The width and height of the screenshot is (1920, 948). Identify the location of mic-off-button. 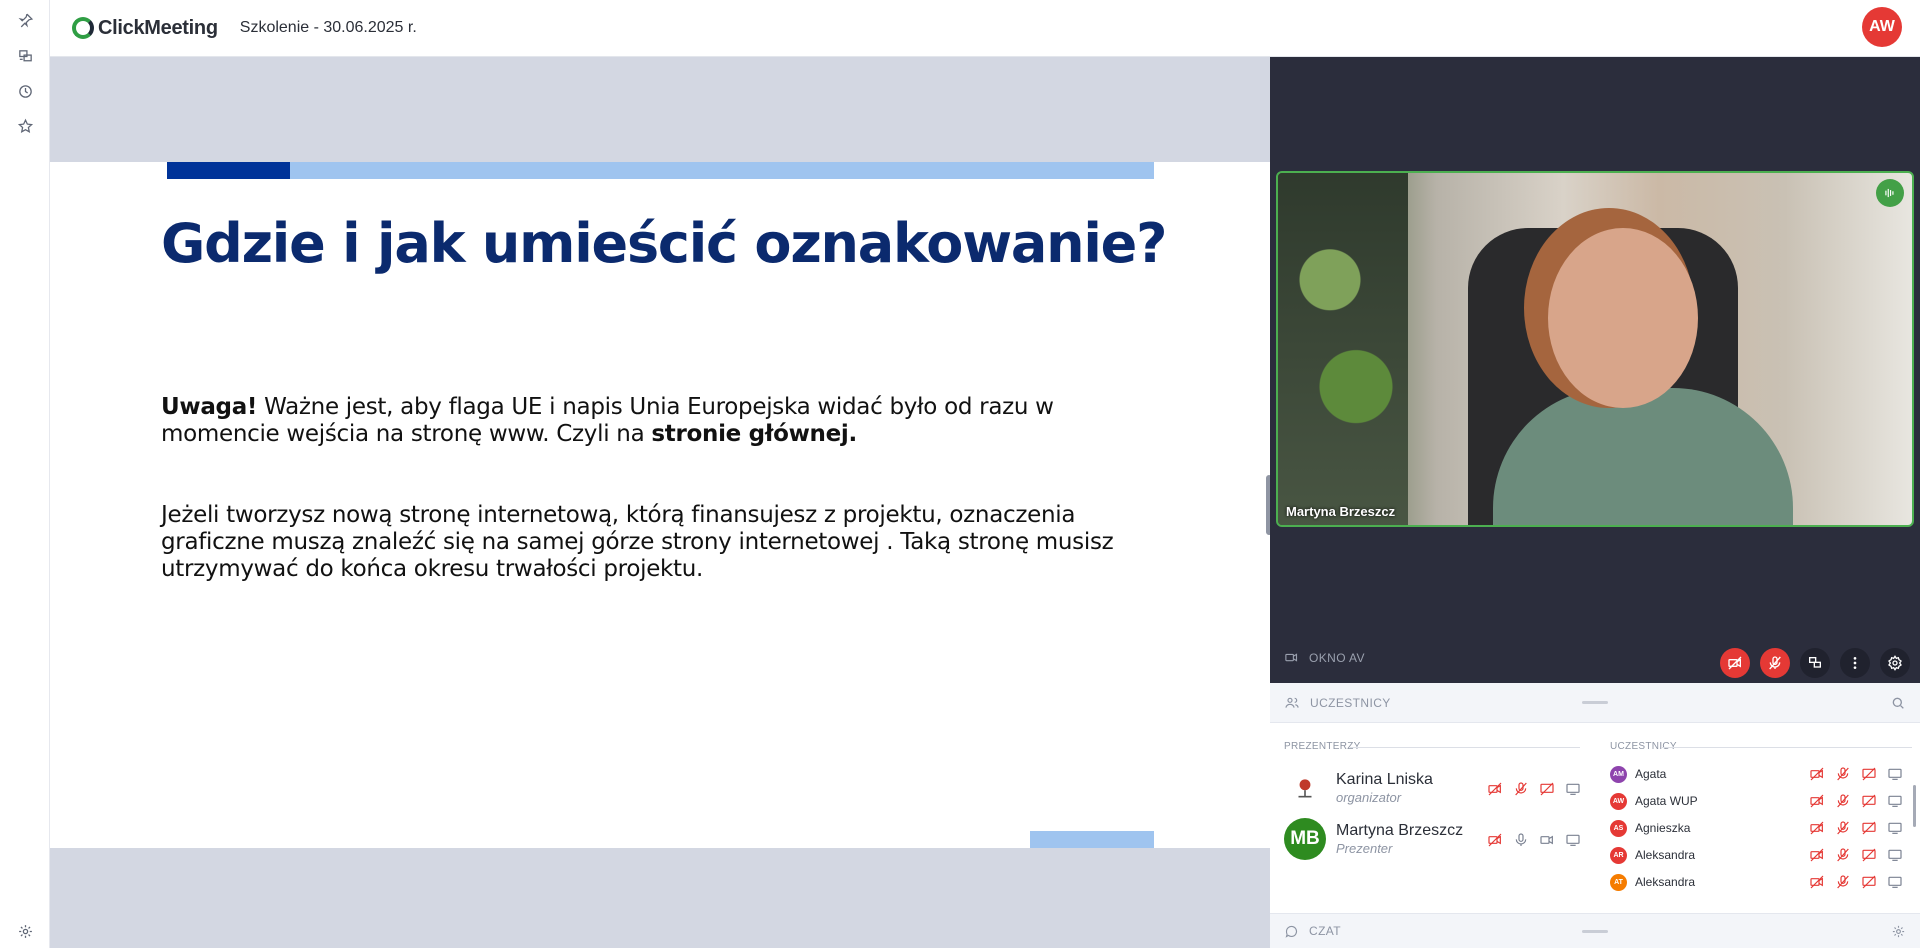
(1775, 663).